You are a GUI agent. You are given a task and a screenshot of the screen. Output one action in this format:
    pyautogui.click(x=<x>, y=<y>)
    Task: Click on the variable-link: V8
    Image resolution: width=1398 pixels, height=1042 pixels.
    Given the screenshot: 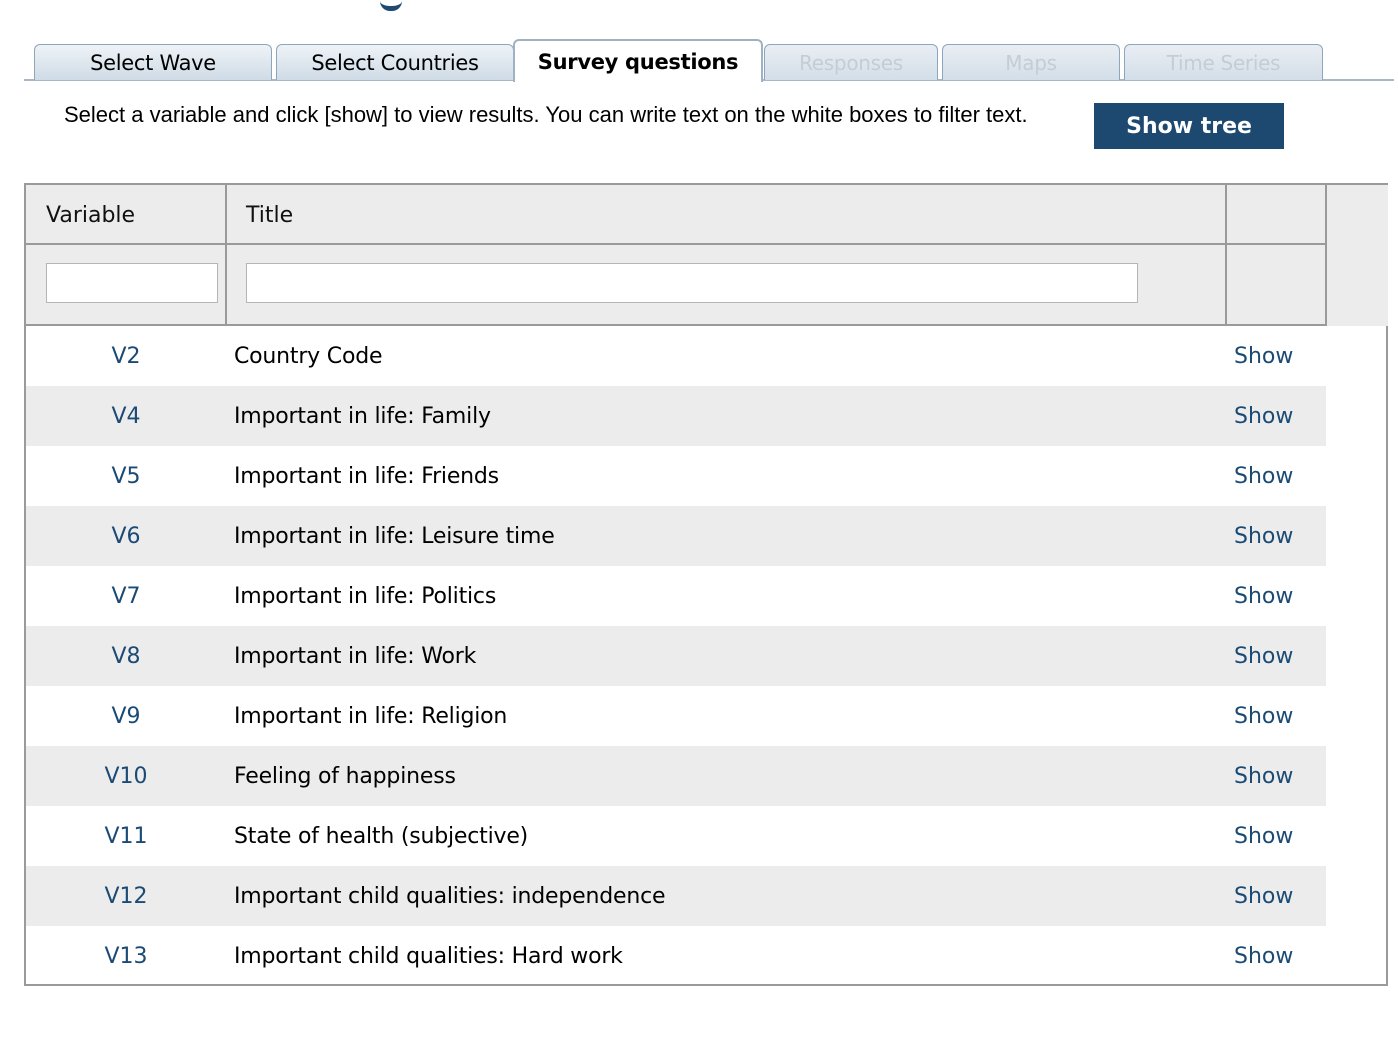 What is the action you would take?
    pyautogui.click(x=126, y=656)
    